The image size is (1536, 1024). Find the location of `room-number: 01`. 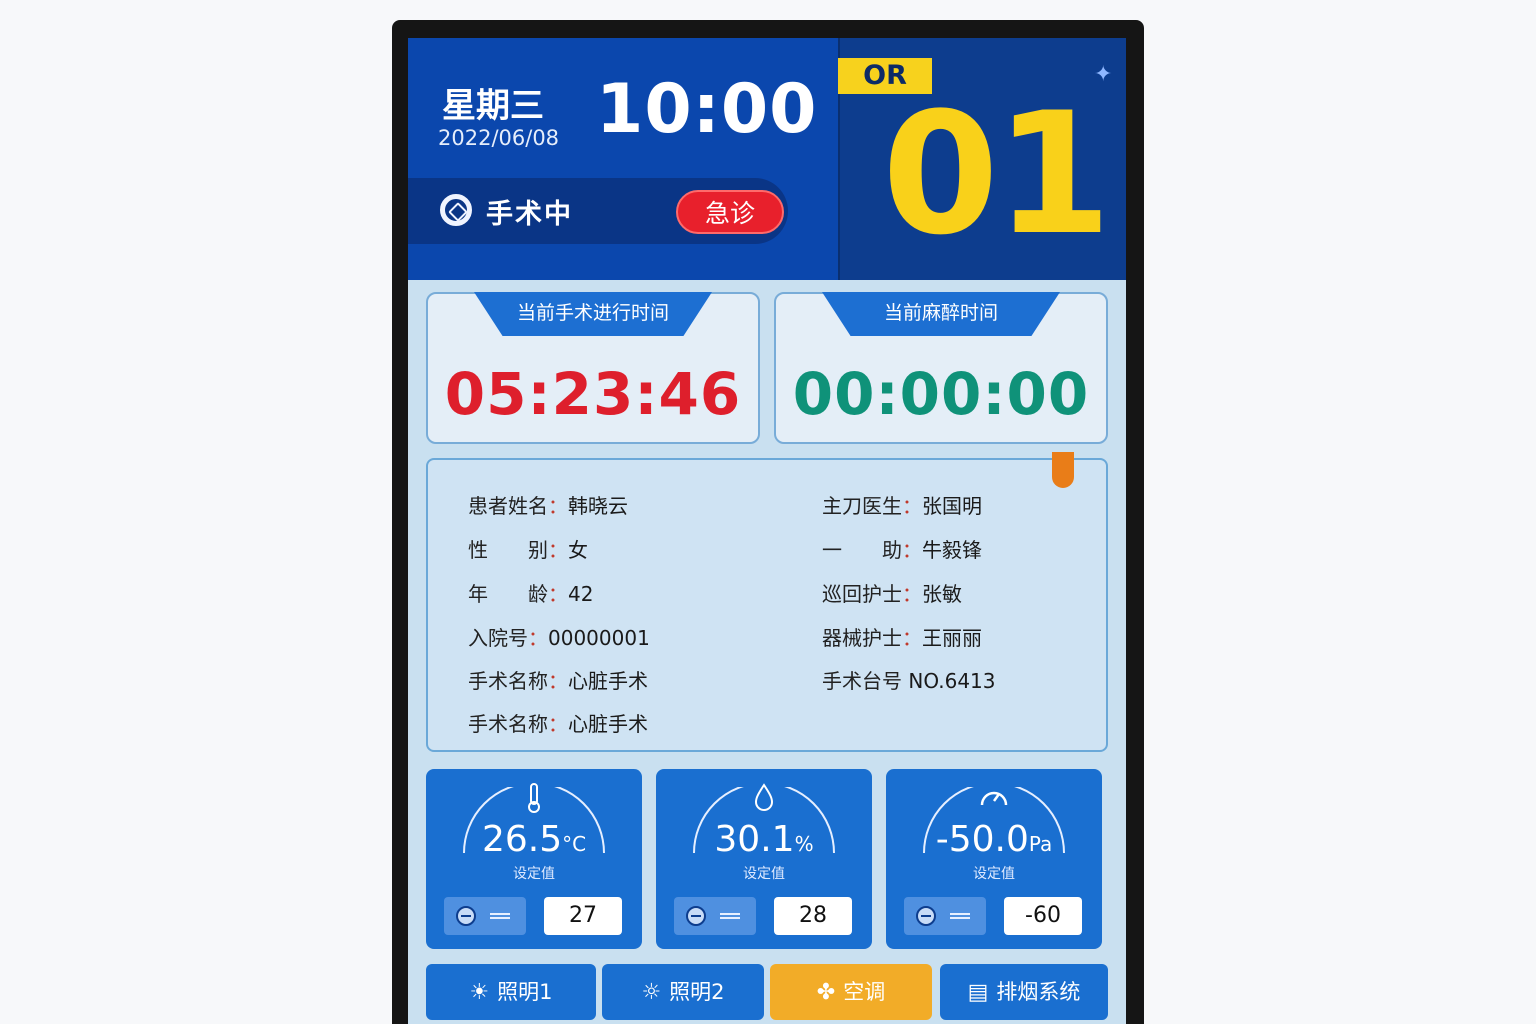

room-number: 01 is located at coordinates (997, 174).